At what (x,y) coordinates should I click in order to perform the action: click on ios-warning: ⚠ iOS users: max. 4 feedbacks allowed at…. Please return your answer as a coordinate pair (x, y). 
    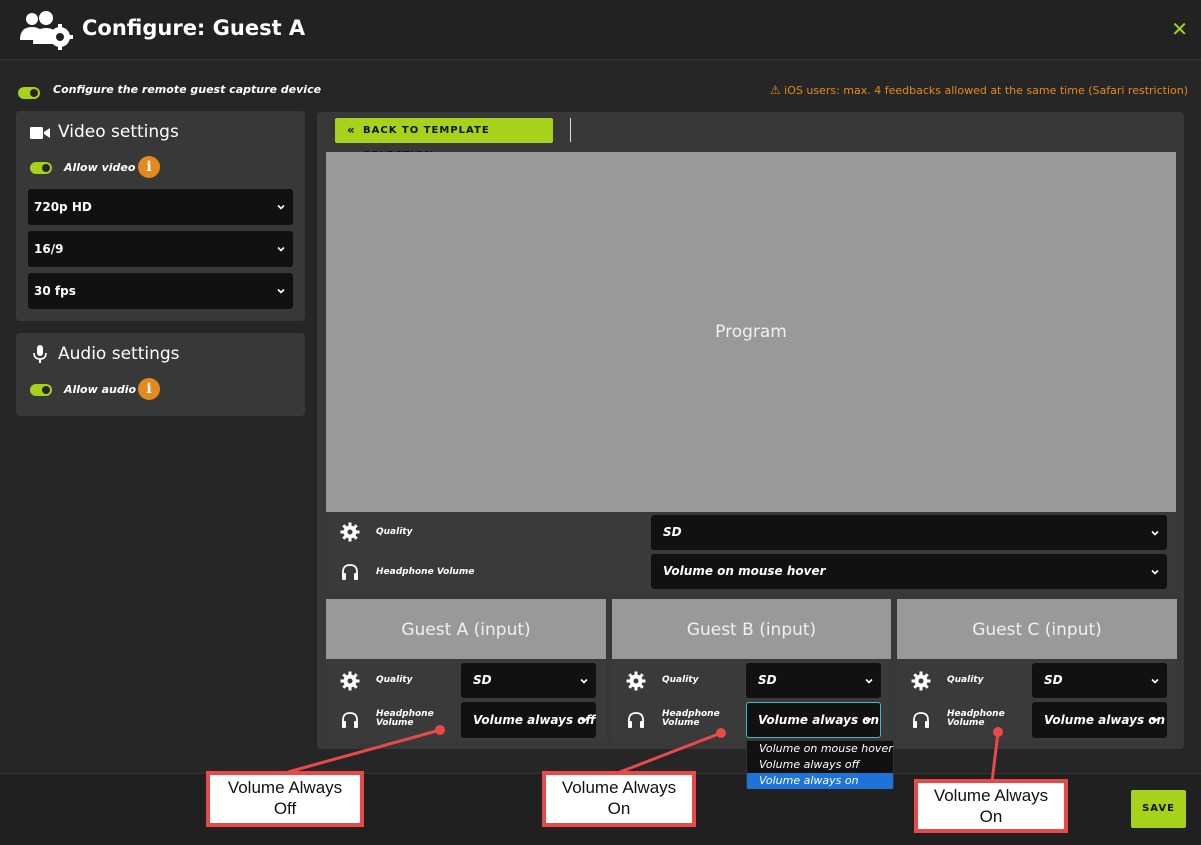
    Looking at the image, I should click on (979, 90).